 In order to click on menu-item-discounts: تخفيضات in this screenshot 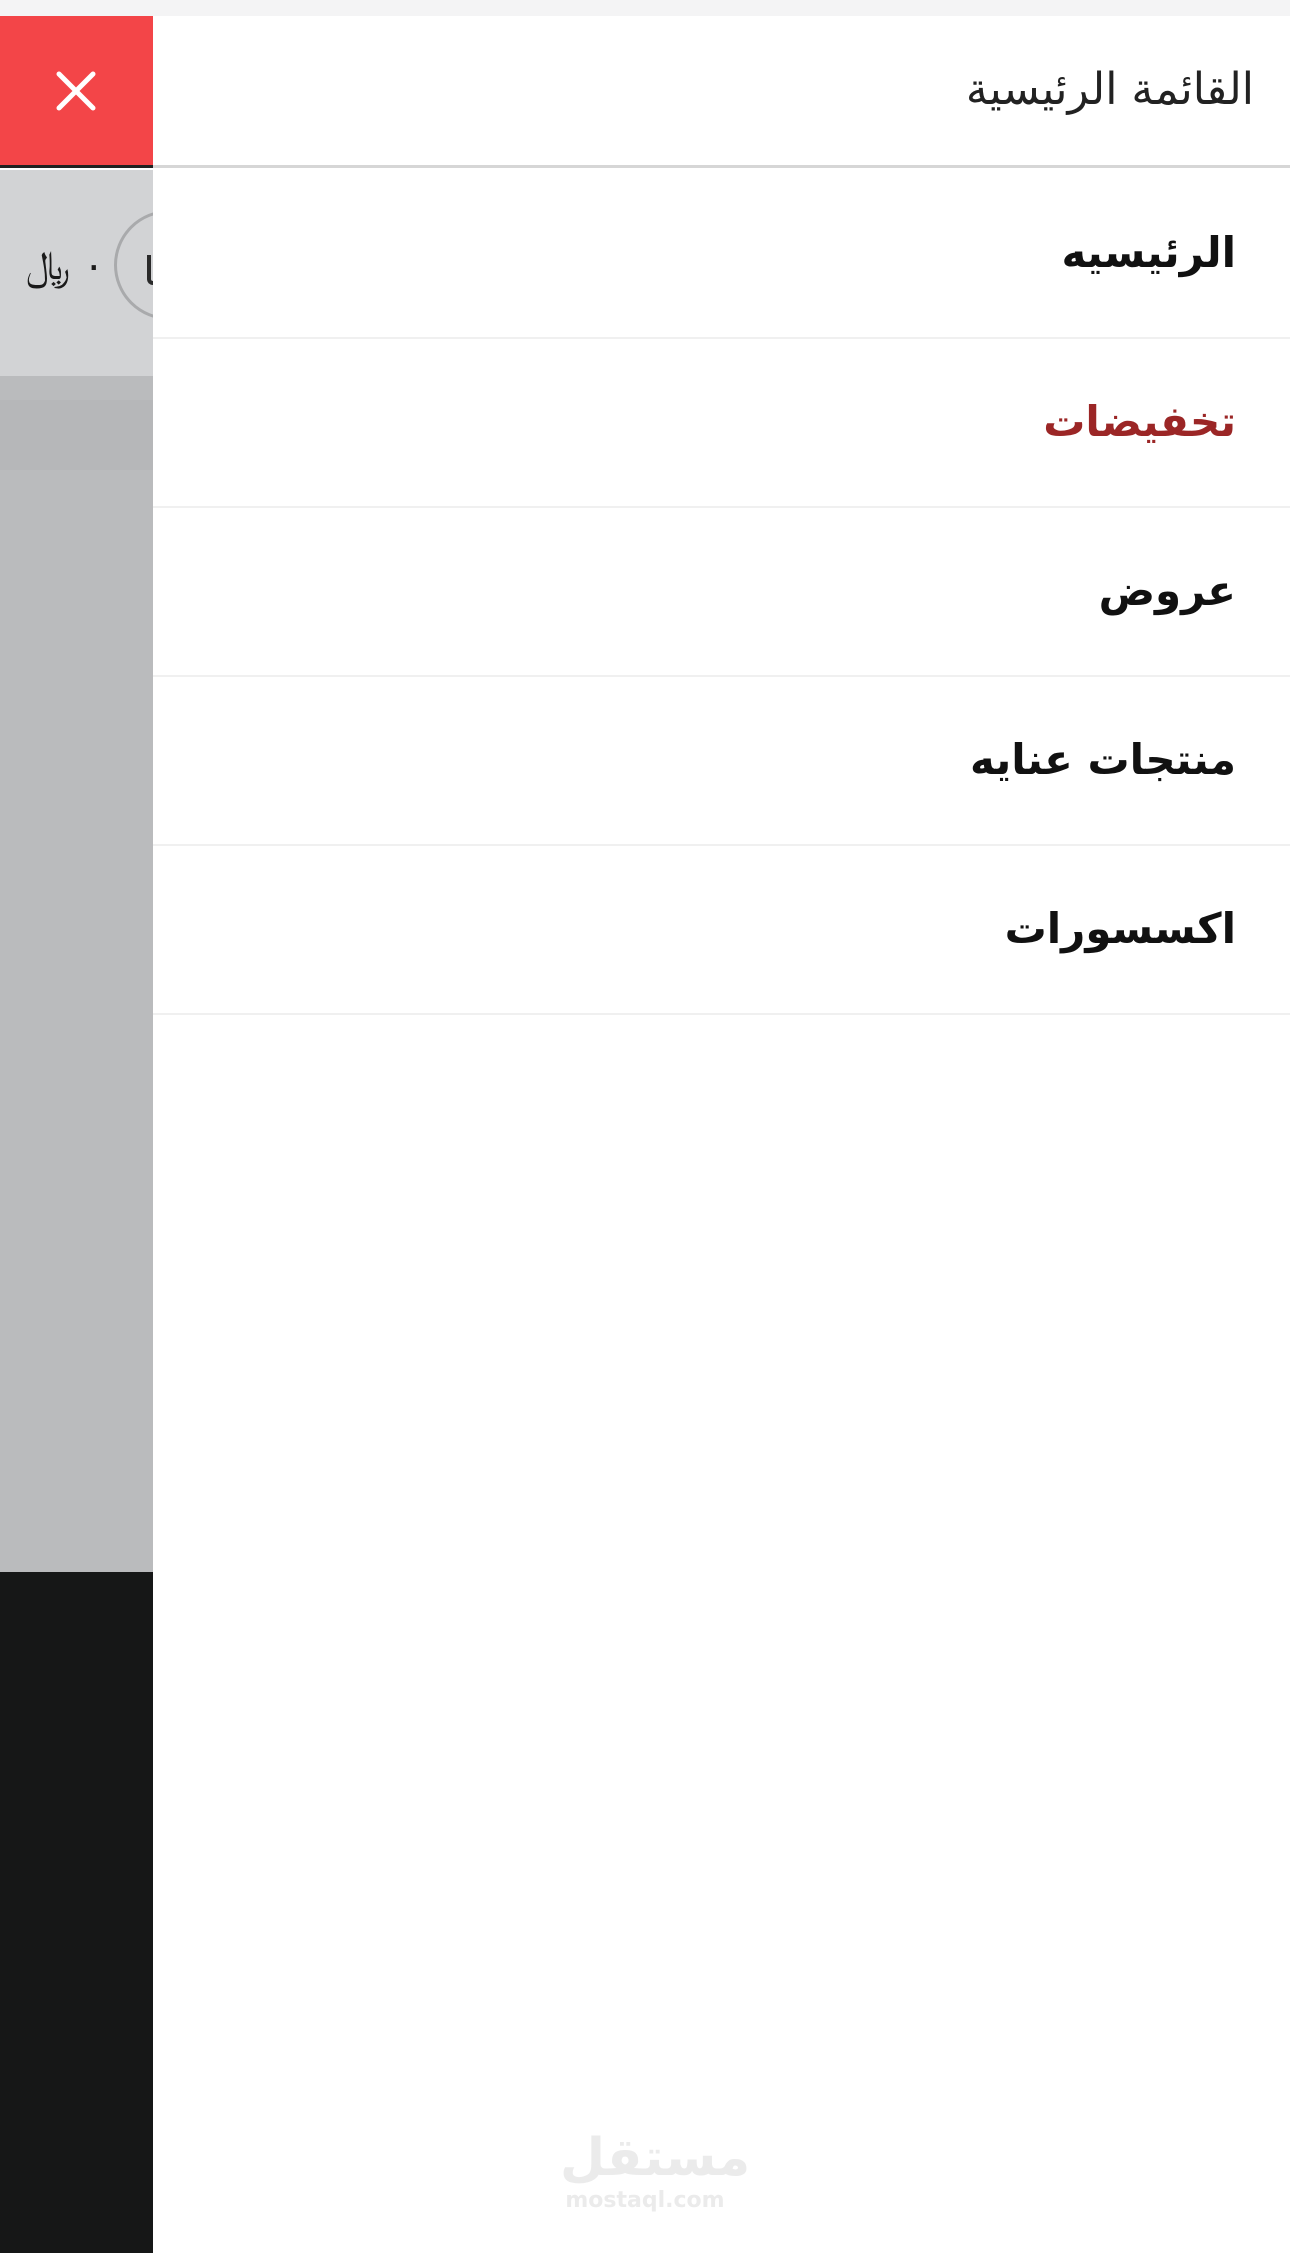, I will do `click(721, 423)`.